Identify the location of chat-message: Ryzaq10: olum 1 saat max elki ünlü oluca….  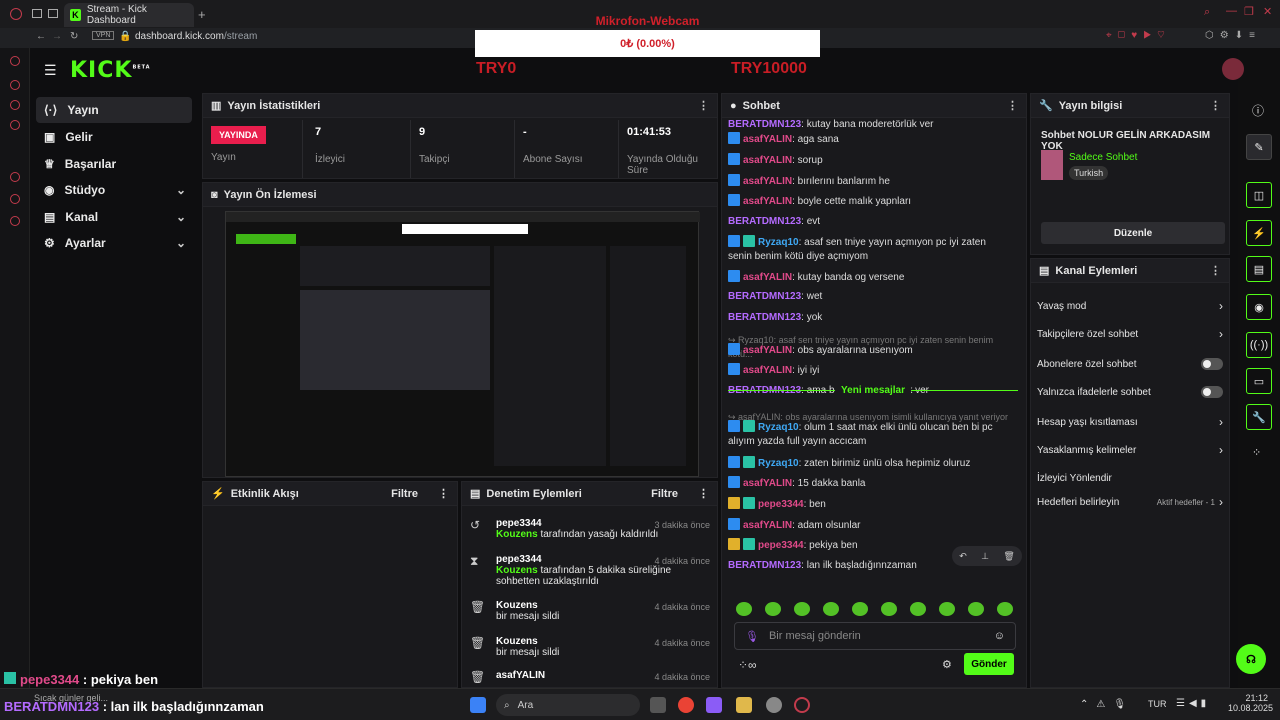
(870, 434).